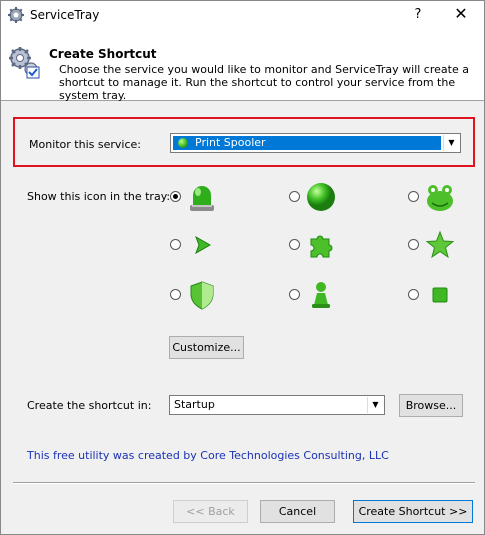 The image size is (485, 535). I want to click on back-button: << Back, so click(210, 511).